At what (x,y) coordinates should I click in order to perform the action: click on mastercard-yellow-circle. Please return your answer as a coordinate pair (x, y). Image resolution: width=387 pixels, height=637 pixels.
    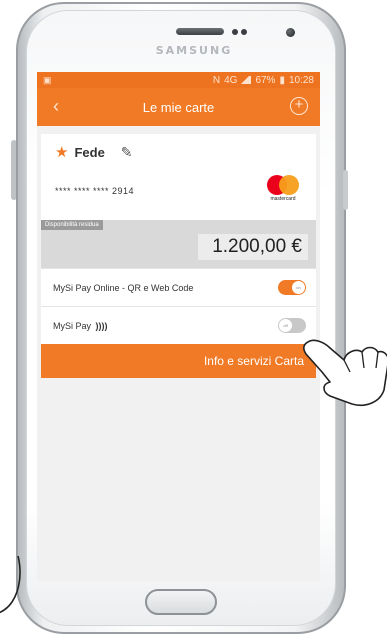
    Looking at the image, I should click on (289, 185).